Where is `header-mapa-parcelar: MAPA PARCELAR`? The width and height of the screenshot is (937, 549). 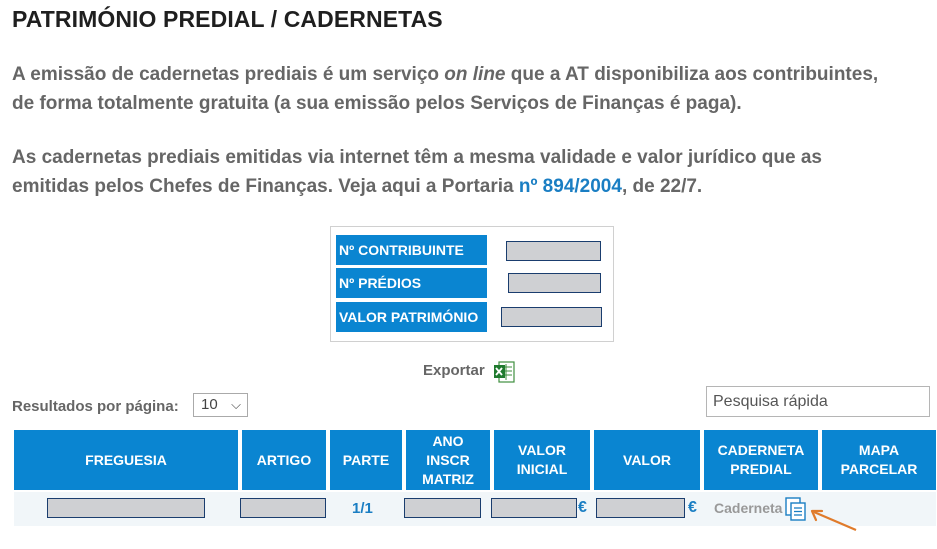 header-mapa-parcelar: MAPA PARCELAR is located at coordinates (879, 460).